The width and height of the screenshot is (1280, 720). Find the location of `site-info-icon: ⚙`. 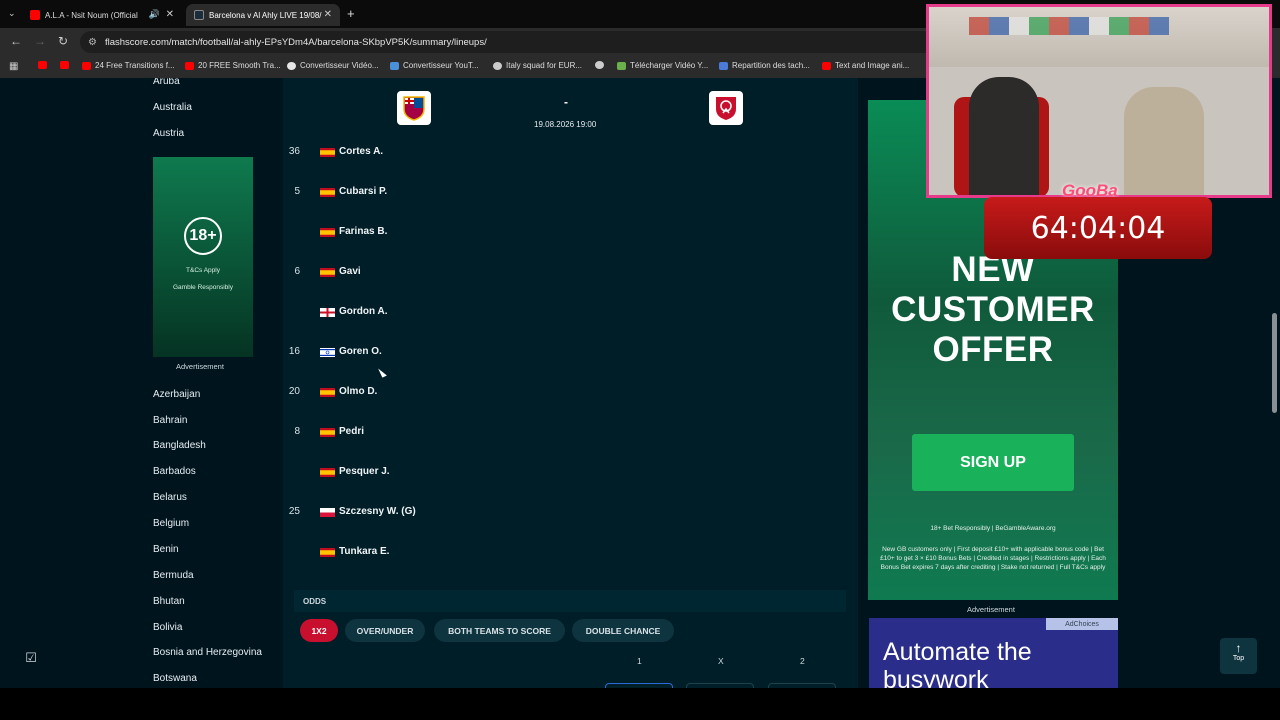

site-info-icon: ⚙ is located at coordinates (92, 42).